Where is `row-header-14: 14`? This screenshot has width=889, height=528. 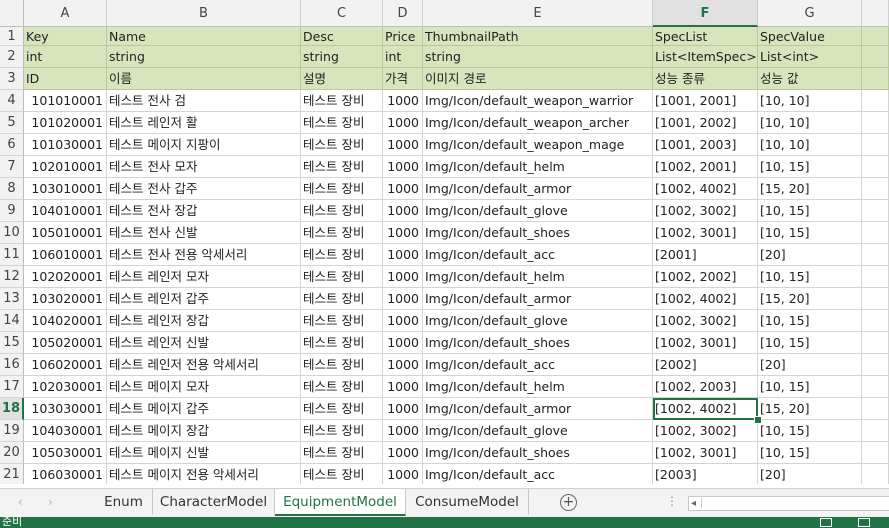 row-header-14: 14 is located at coordinates (12, 321).